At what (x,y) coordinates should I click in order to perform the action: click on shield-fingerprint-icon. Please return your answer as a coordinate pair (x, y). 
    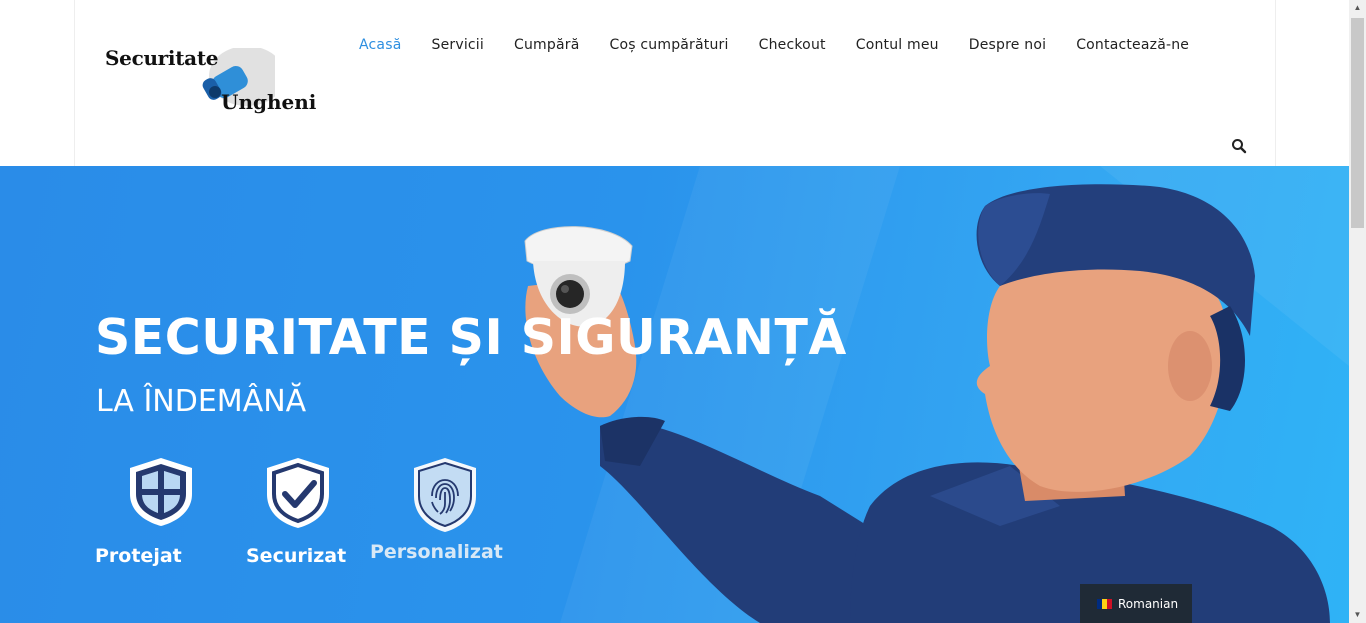
    Looking at the image, I should click on (445, 495).